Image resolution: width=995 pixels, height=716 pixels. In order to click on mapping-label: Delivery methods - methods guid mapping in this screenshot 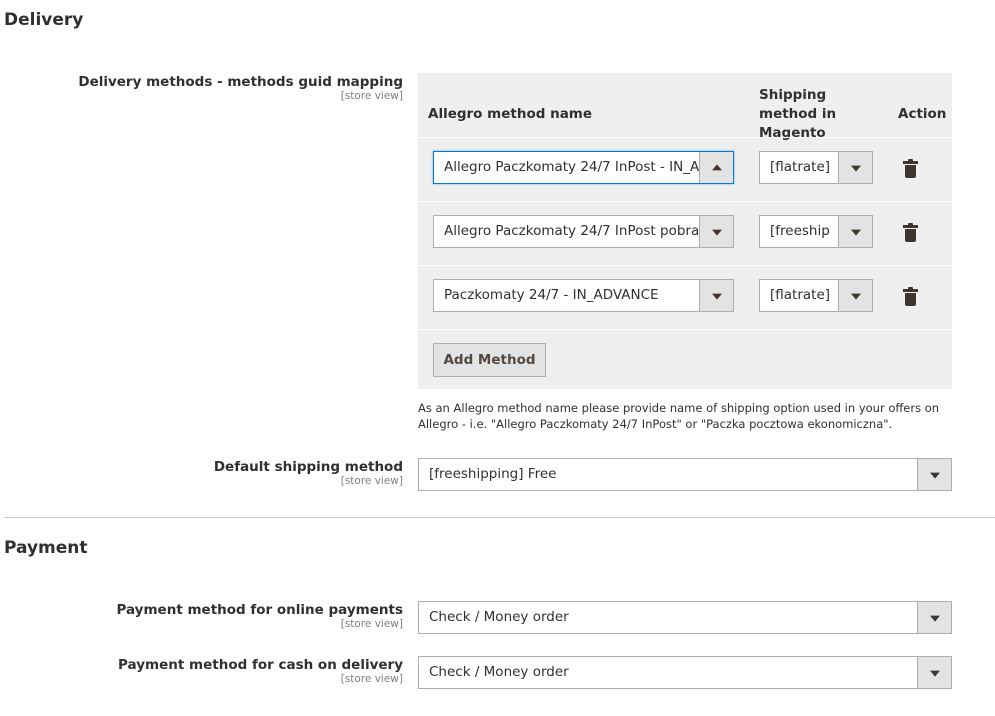, I will do `click(240, 82)`.